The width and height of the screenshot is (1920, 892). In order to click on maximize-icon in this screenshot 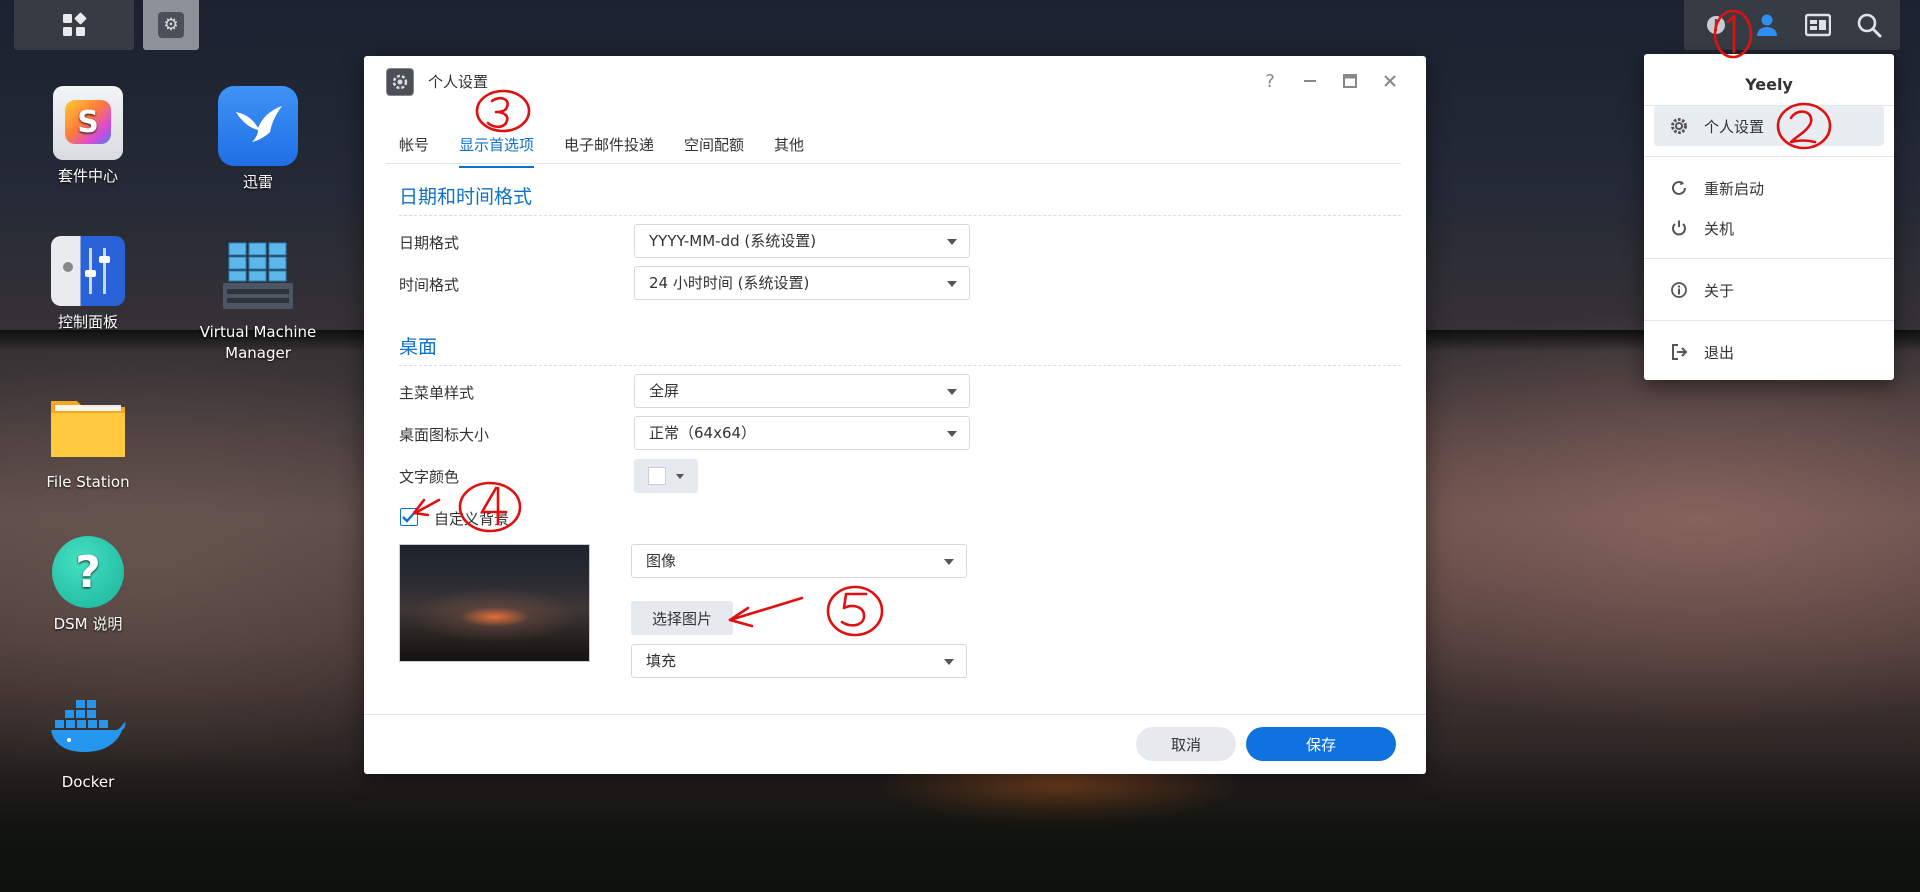, I will do `click(1350, 81)`.